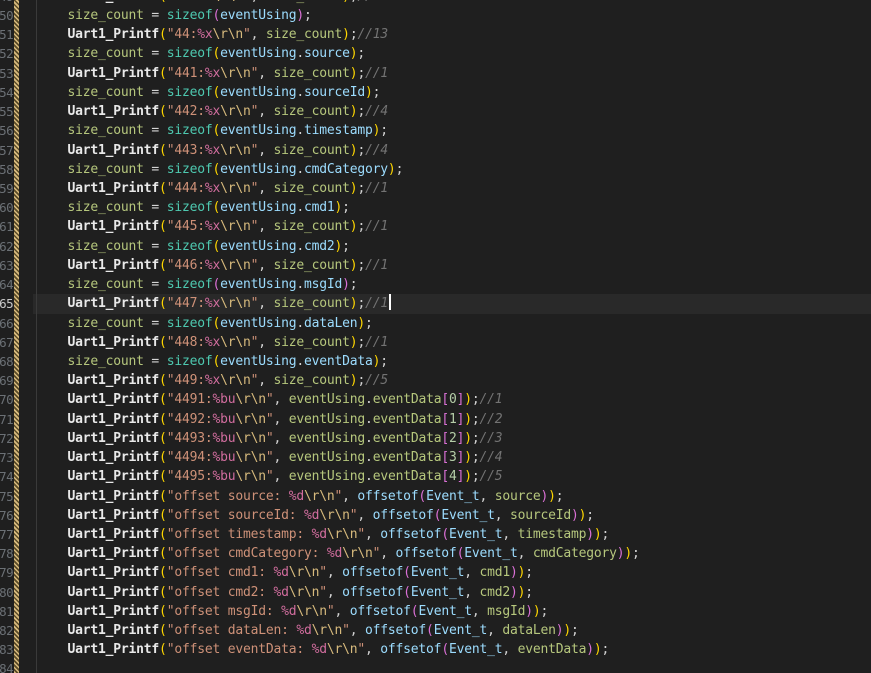 This screenshot has width=871, height=673. Describe the element at coordinates (7, 666) in the screenshot. I see `line-number: 84` at that location.